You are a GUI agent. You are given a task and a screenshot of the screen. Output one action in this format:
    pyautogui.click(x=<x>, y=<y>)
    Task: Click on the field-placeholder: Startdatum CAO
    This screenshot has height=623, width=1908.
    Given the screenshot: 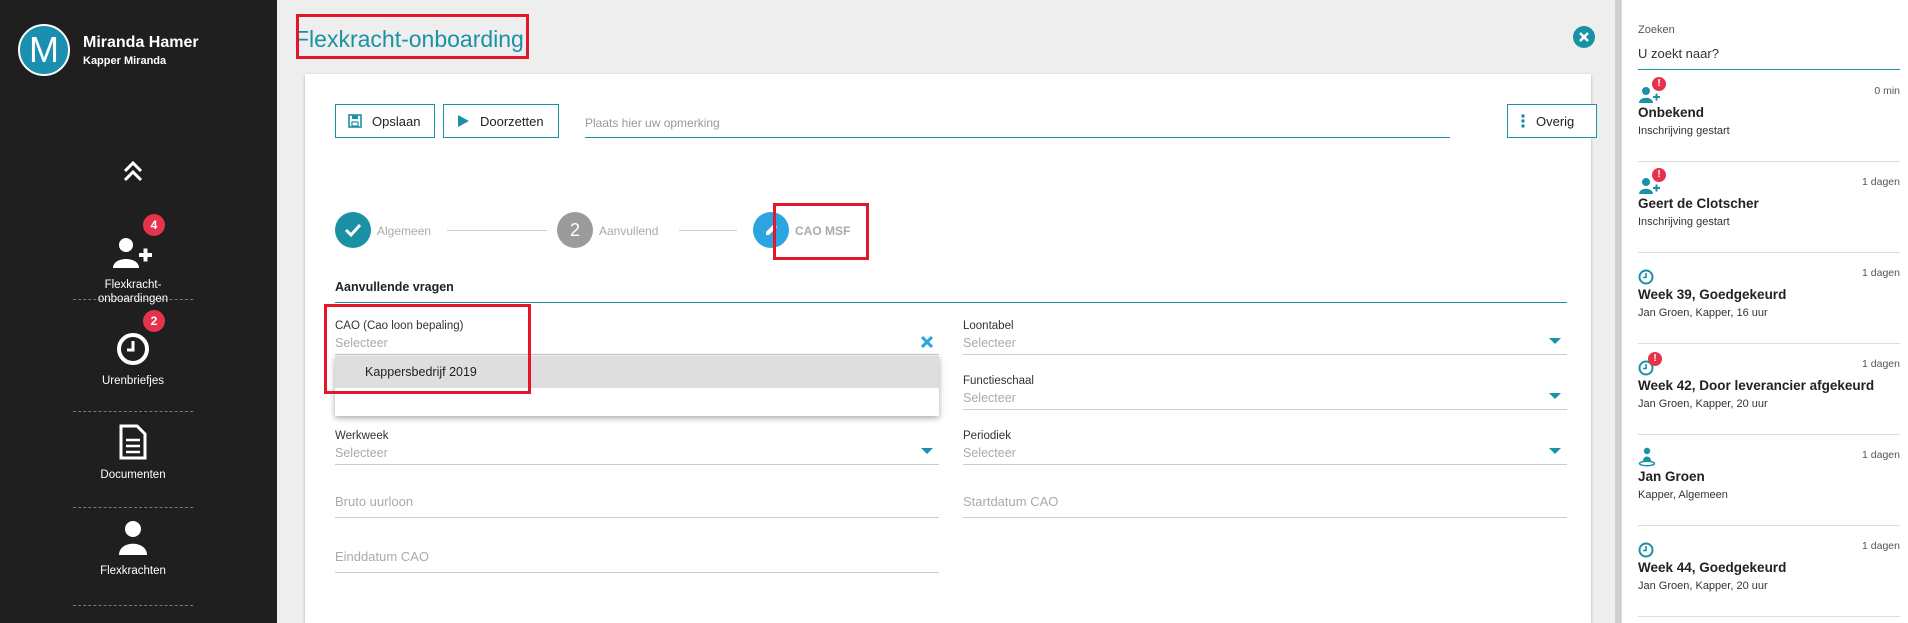 What is the action you would take?
    pyautogui.click(x=1011, y=501)
    